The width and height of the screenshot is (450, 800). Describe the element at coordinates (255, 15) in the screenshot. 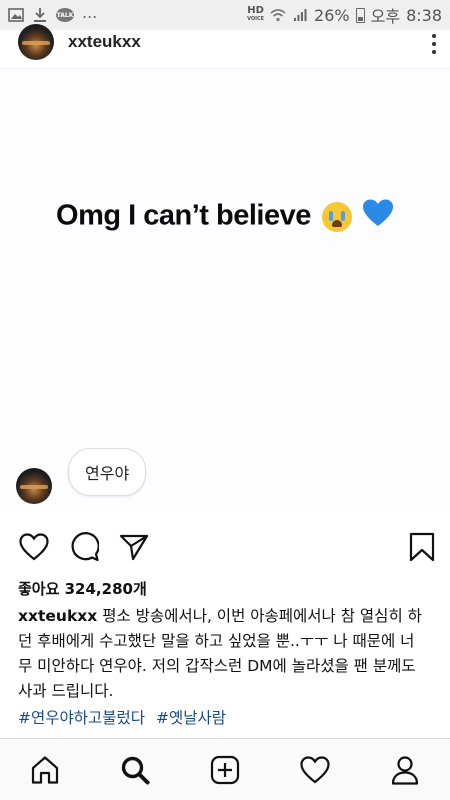

I see `hd-voice-indicator: HD VOICE` at that location.